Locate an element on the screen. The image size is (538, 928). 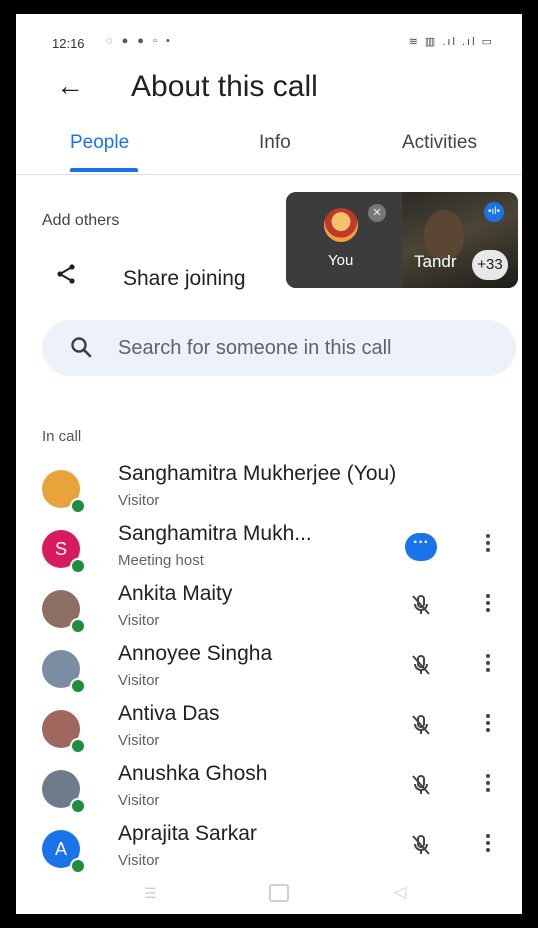
participant-name: Ankita Maity is located at coordinates (175, 593).